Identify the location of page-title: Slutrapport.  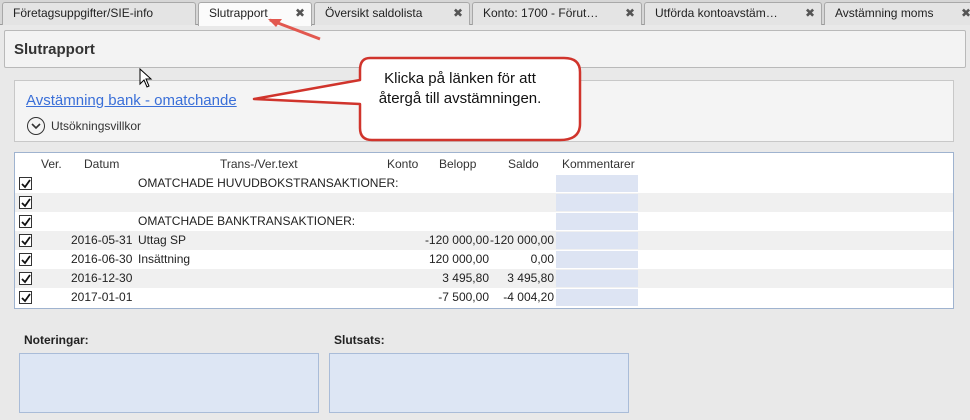
(54, 49).